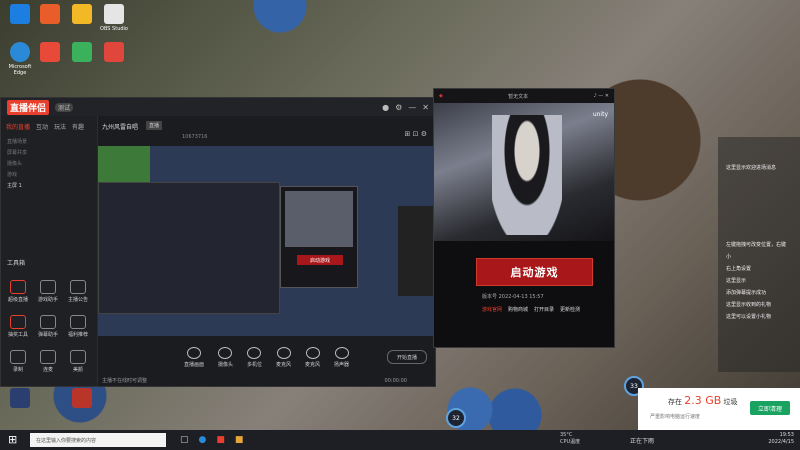  What do you see at coordinates (12, 439) in the screenshot?
I see `windows-start-icon: ⊞` at bounding box center [12, 439].